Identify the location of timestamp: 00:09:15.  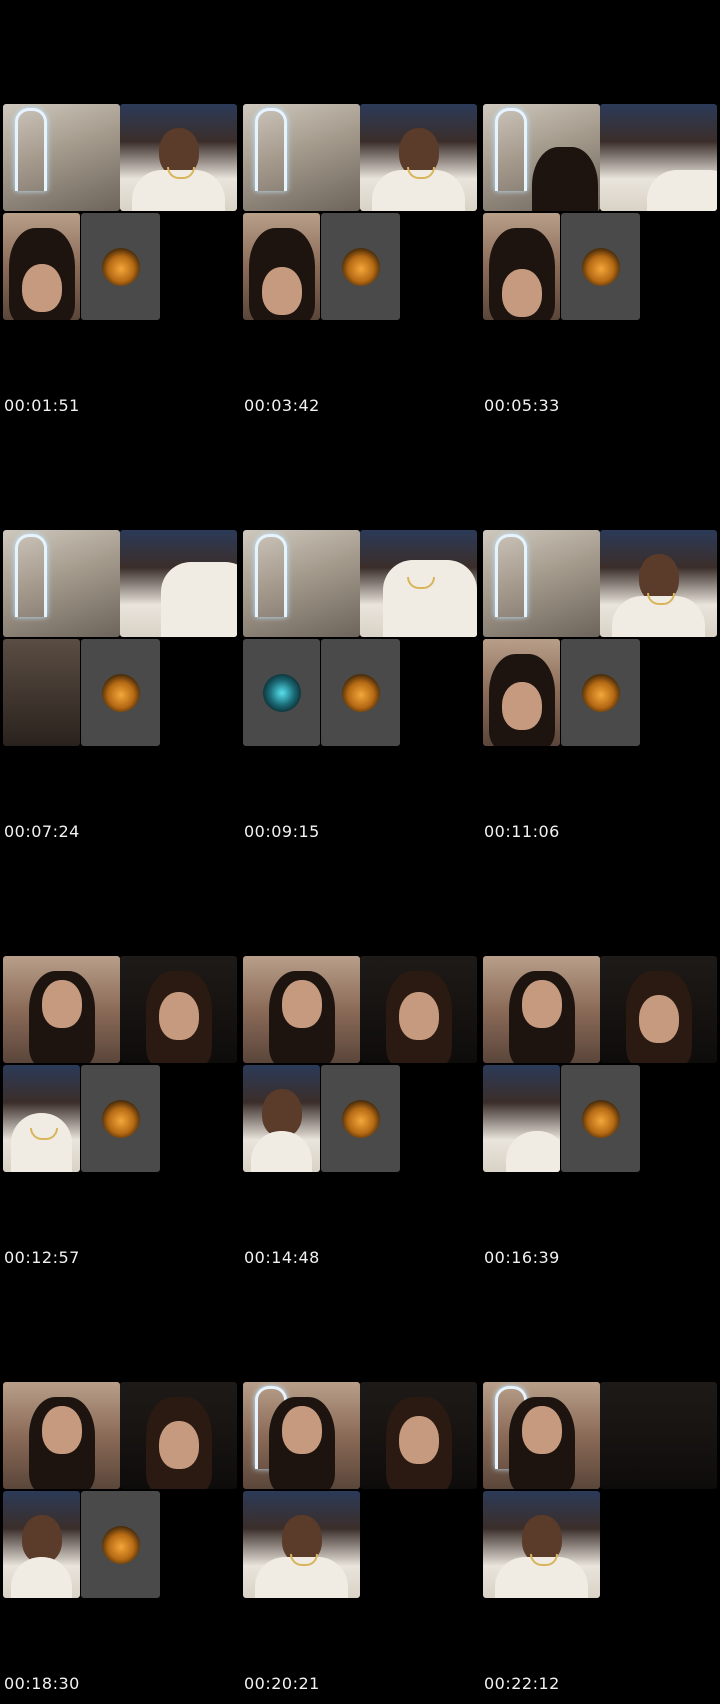
(282, 831).